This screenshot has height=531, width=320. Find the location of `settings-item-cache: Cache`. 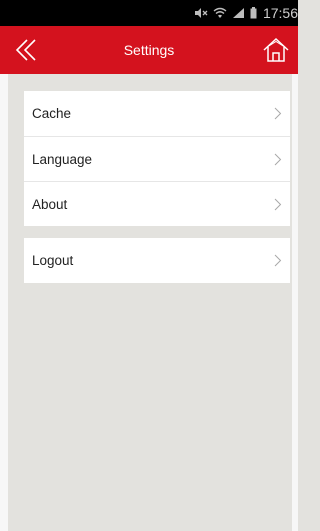

settings-item-cache: Cache is located at coordinates (157, 113).